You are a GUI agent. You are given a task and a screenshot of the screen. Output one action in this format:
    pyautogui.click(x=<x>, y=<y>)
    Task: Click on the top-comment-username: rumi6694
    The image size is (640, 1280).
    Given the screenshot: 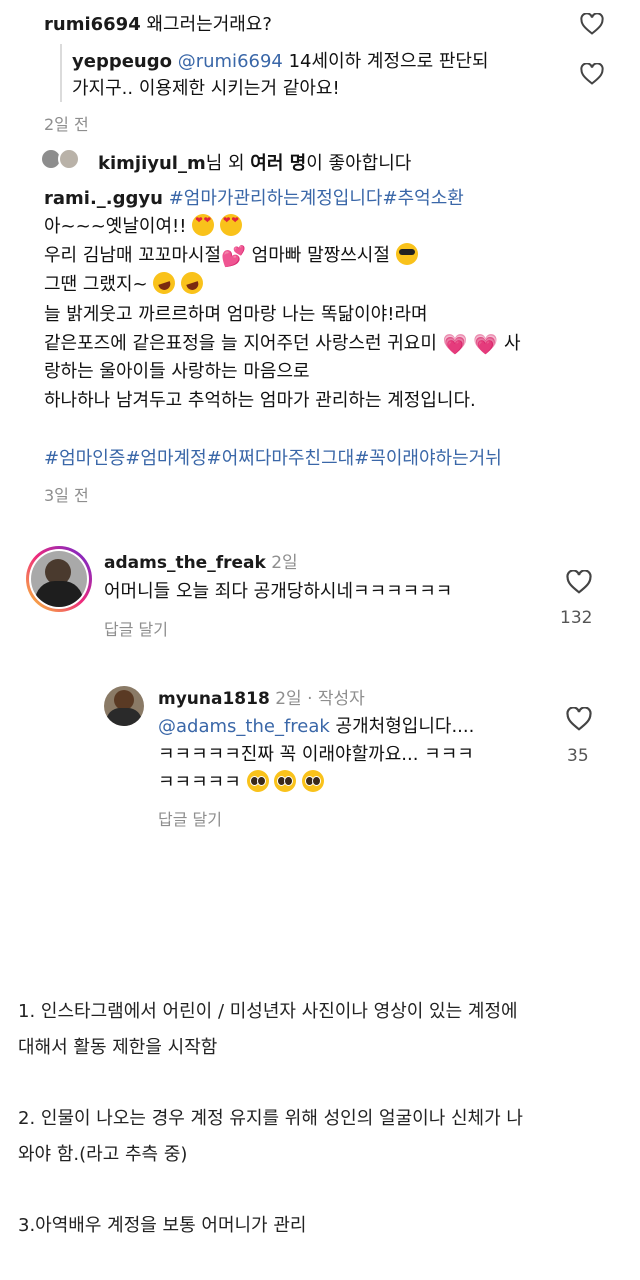 What is the action you would take?
    pyautogui.click(x=92, y=24)
    